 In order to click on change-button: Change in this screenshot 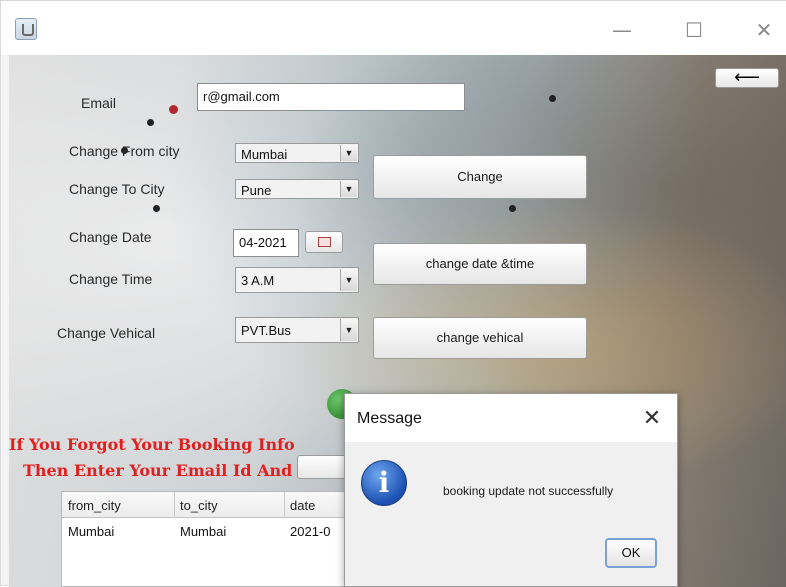, I will do `click(480, 177)`.